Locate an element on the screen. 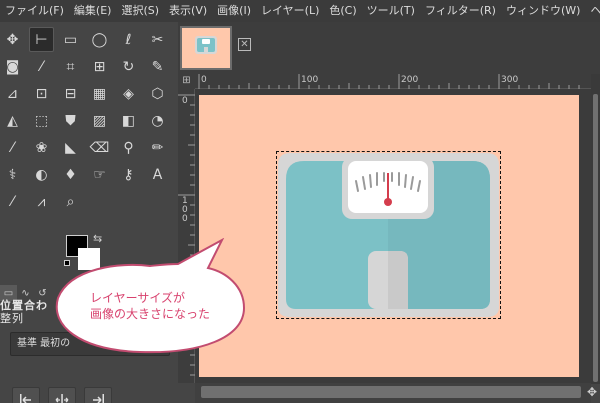 The image size is (600, 403). lasso-icon: ℓ is located at coordinates (128, 39).